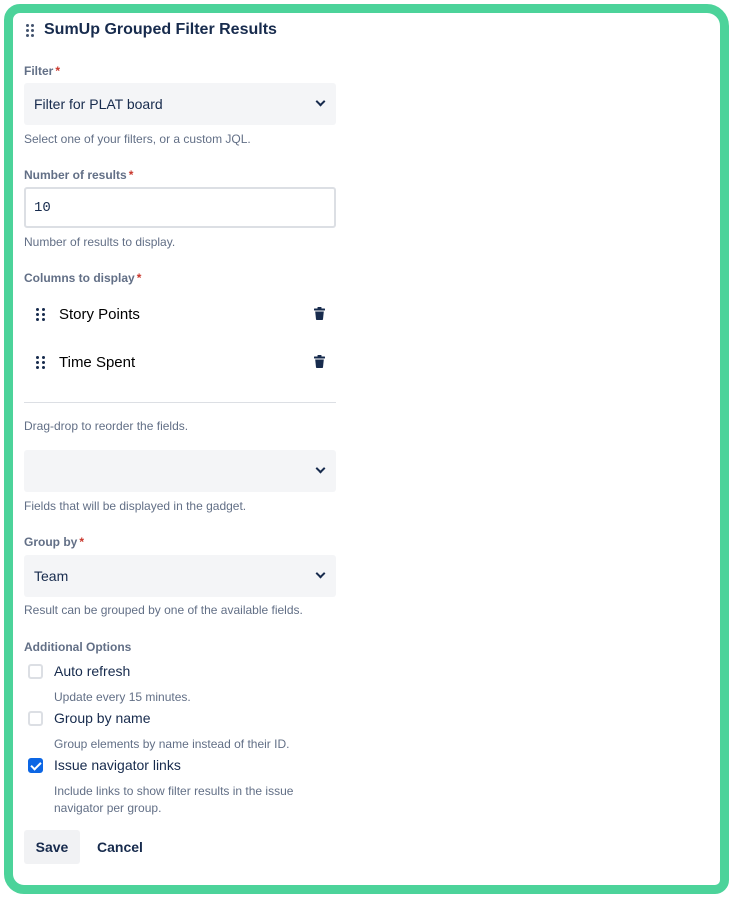  What do you see at coordinates (98, 104) in the screenshot?
I see `filter-select-value: Filter for PLAT board` at bounding box center [98, 104].